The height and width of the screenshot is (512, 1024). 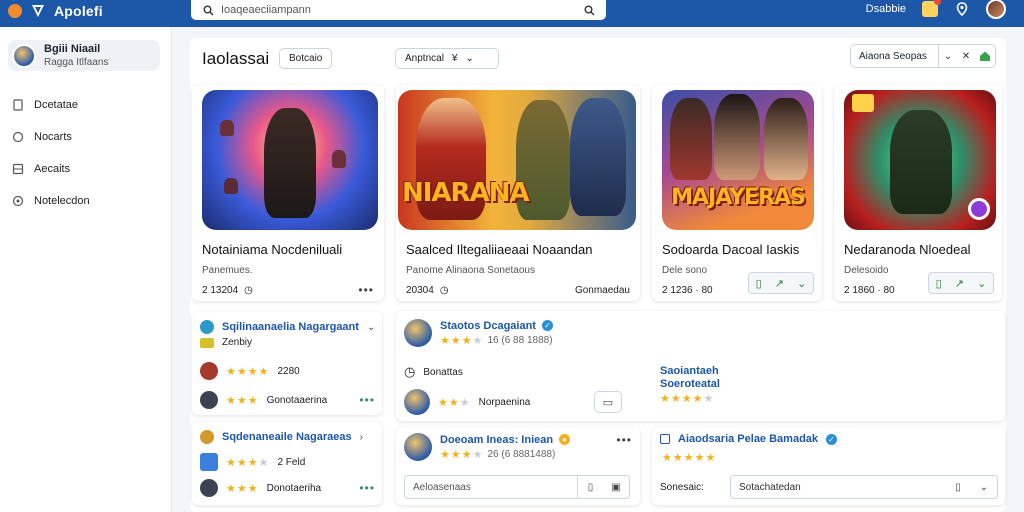 What do you see at coordinates (690, 385) in the screenshot?
I see `side-summary: Saoiantaeh Soeroteatal ★★★★★` at bounding box center [690, 385].